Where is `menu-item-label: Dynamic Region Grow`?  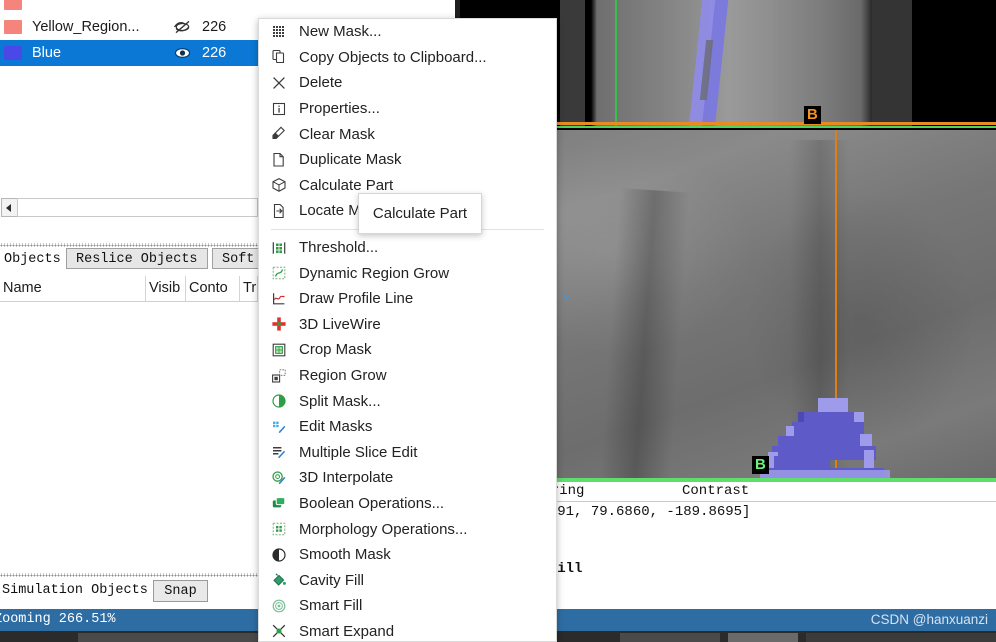 menu-item-label: Dynamic Region Grow is located at coordinates (374, 273).